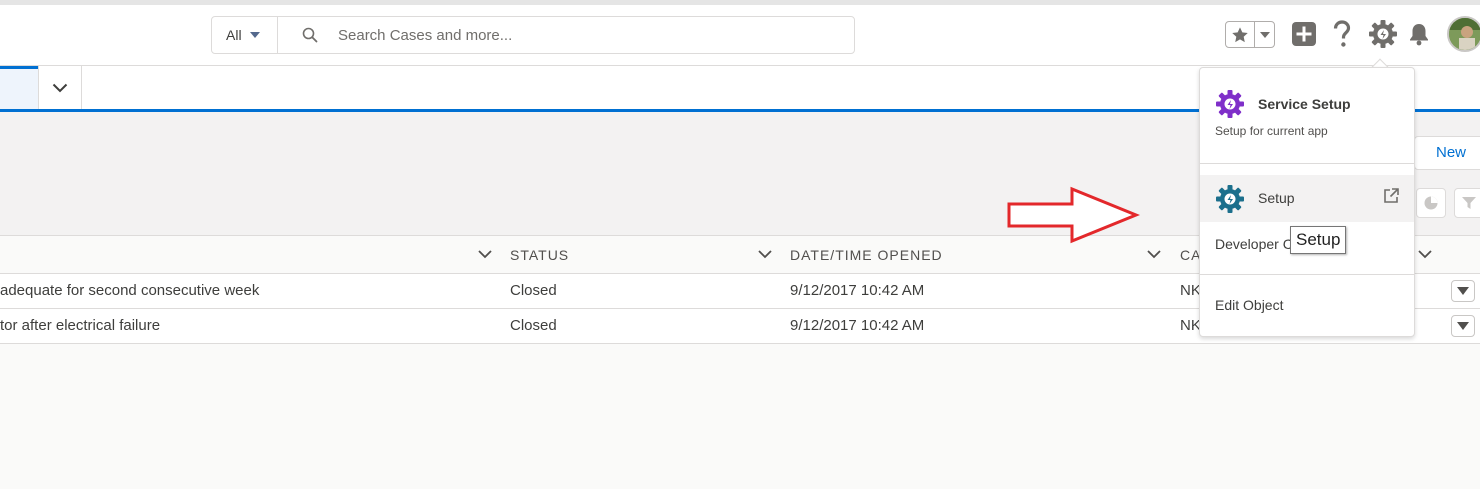  Describe the element at coordinates (1271, 131) in the screenshot. I see `service-setup-subtitle: Setup for current app` at that location.